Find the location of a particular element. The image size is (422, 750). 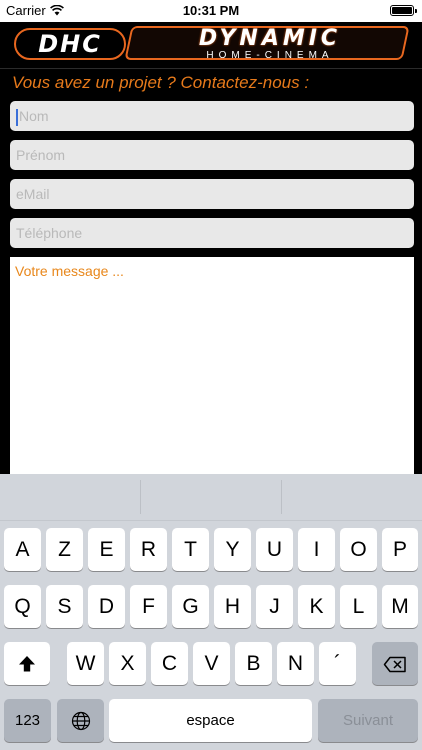

key-w: W is located at coordinates (85, 663).